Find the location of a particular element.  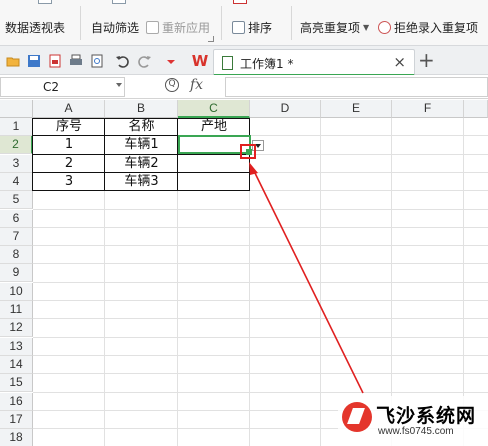

autofilter-button: 自动筛选 is located at coordinates (115, 27).